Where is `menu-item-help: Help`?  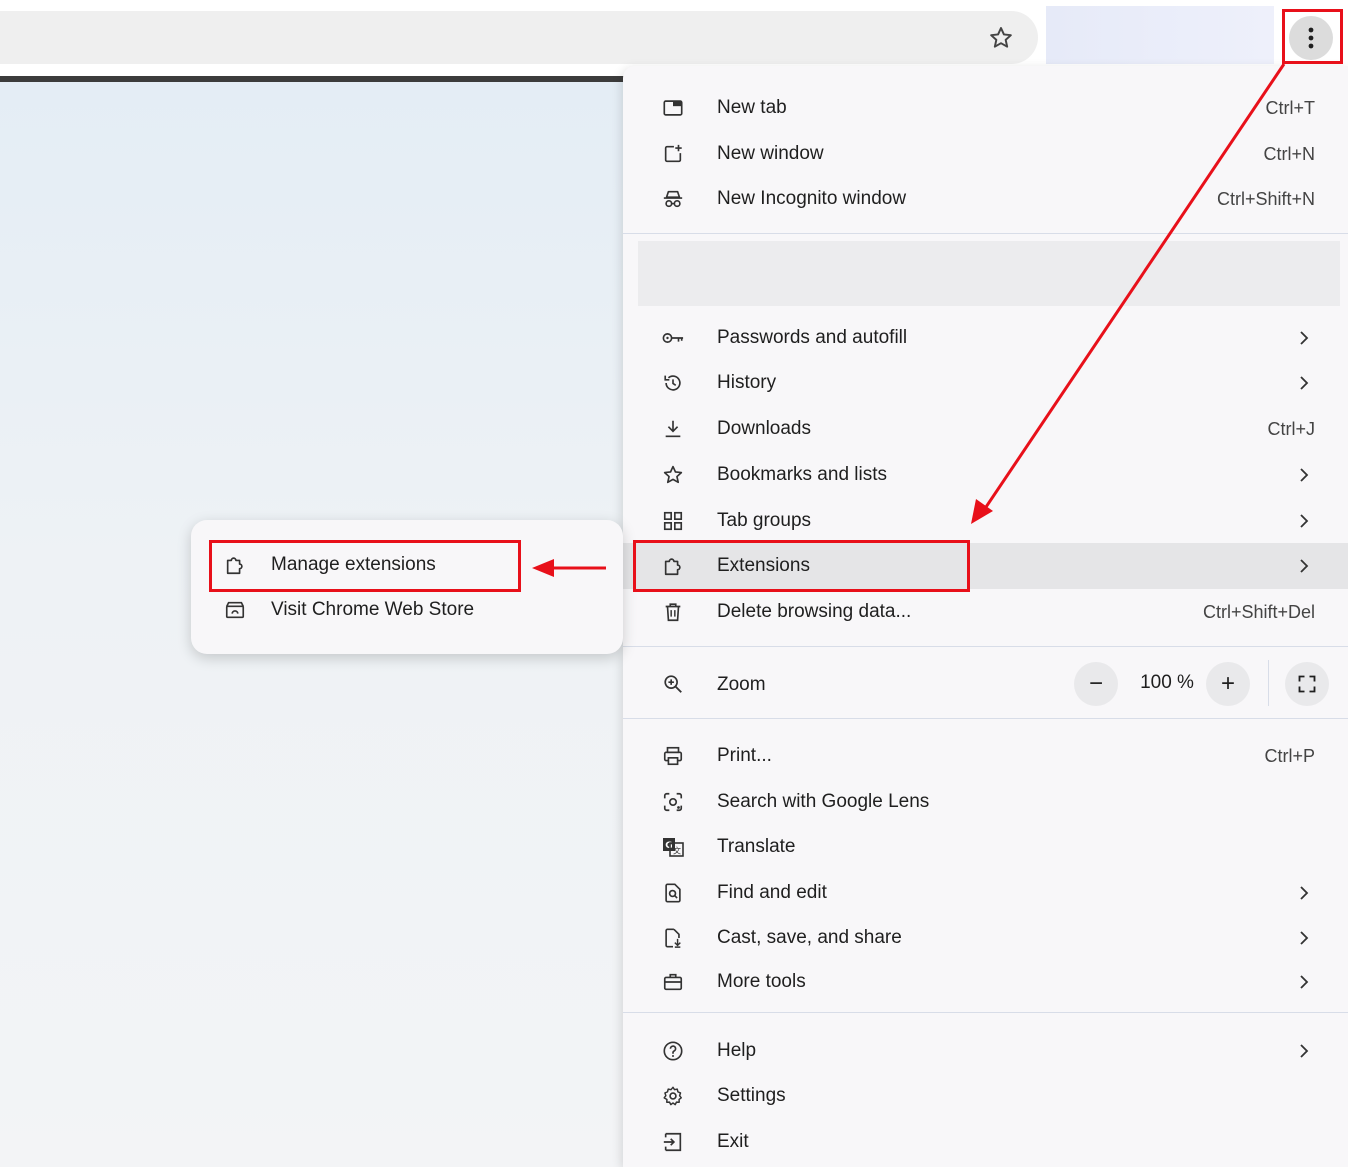 menu-item-help: Help is located at coordinates (985, 1051).